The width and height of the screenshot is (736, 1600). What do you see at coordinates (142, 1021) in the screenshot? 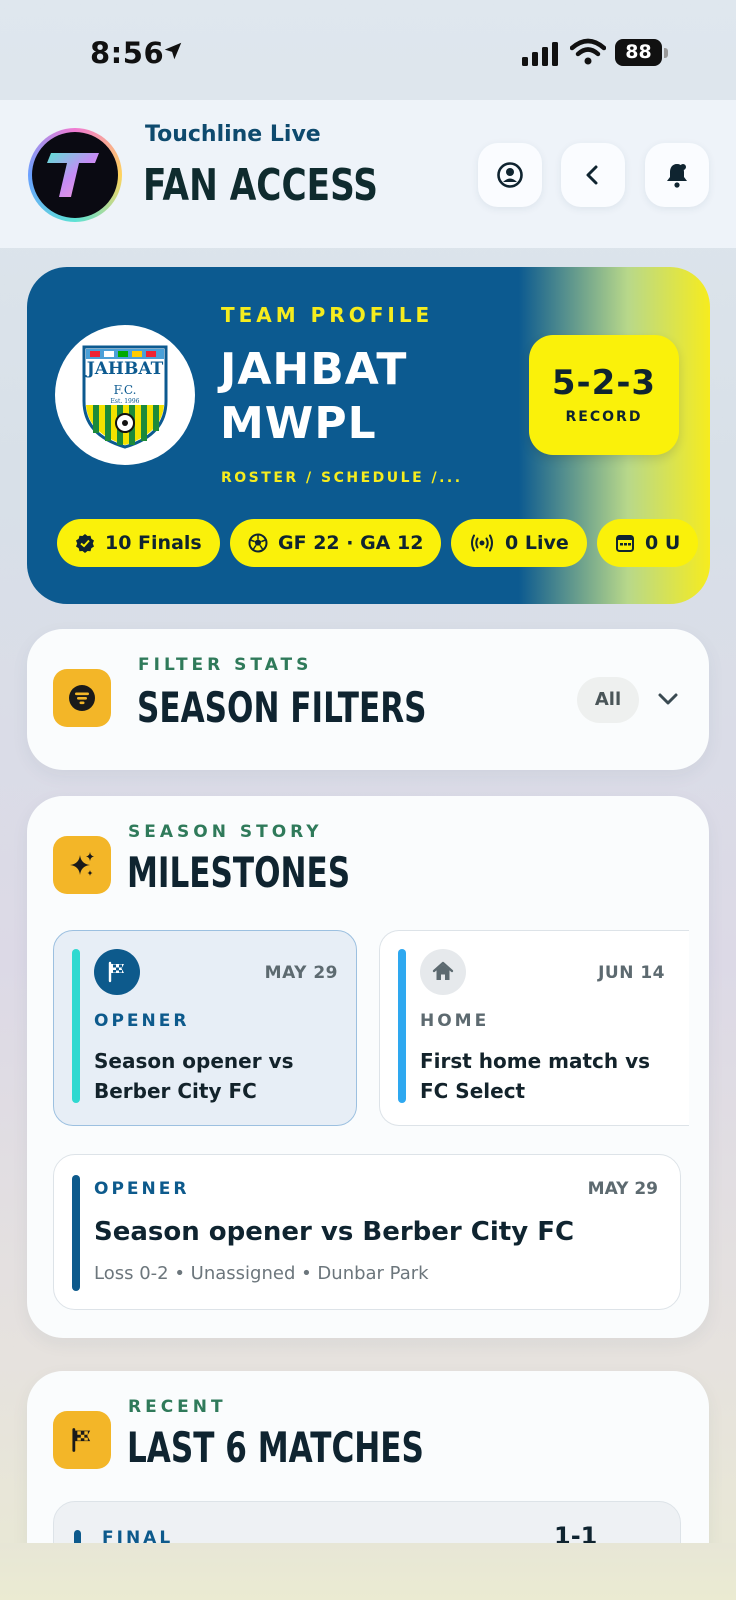
I see `milestone-category: OPENER` at bounding box center [142, 1021].